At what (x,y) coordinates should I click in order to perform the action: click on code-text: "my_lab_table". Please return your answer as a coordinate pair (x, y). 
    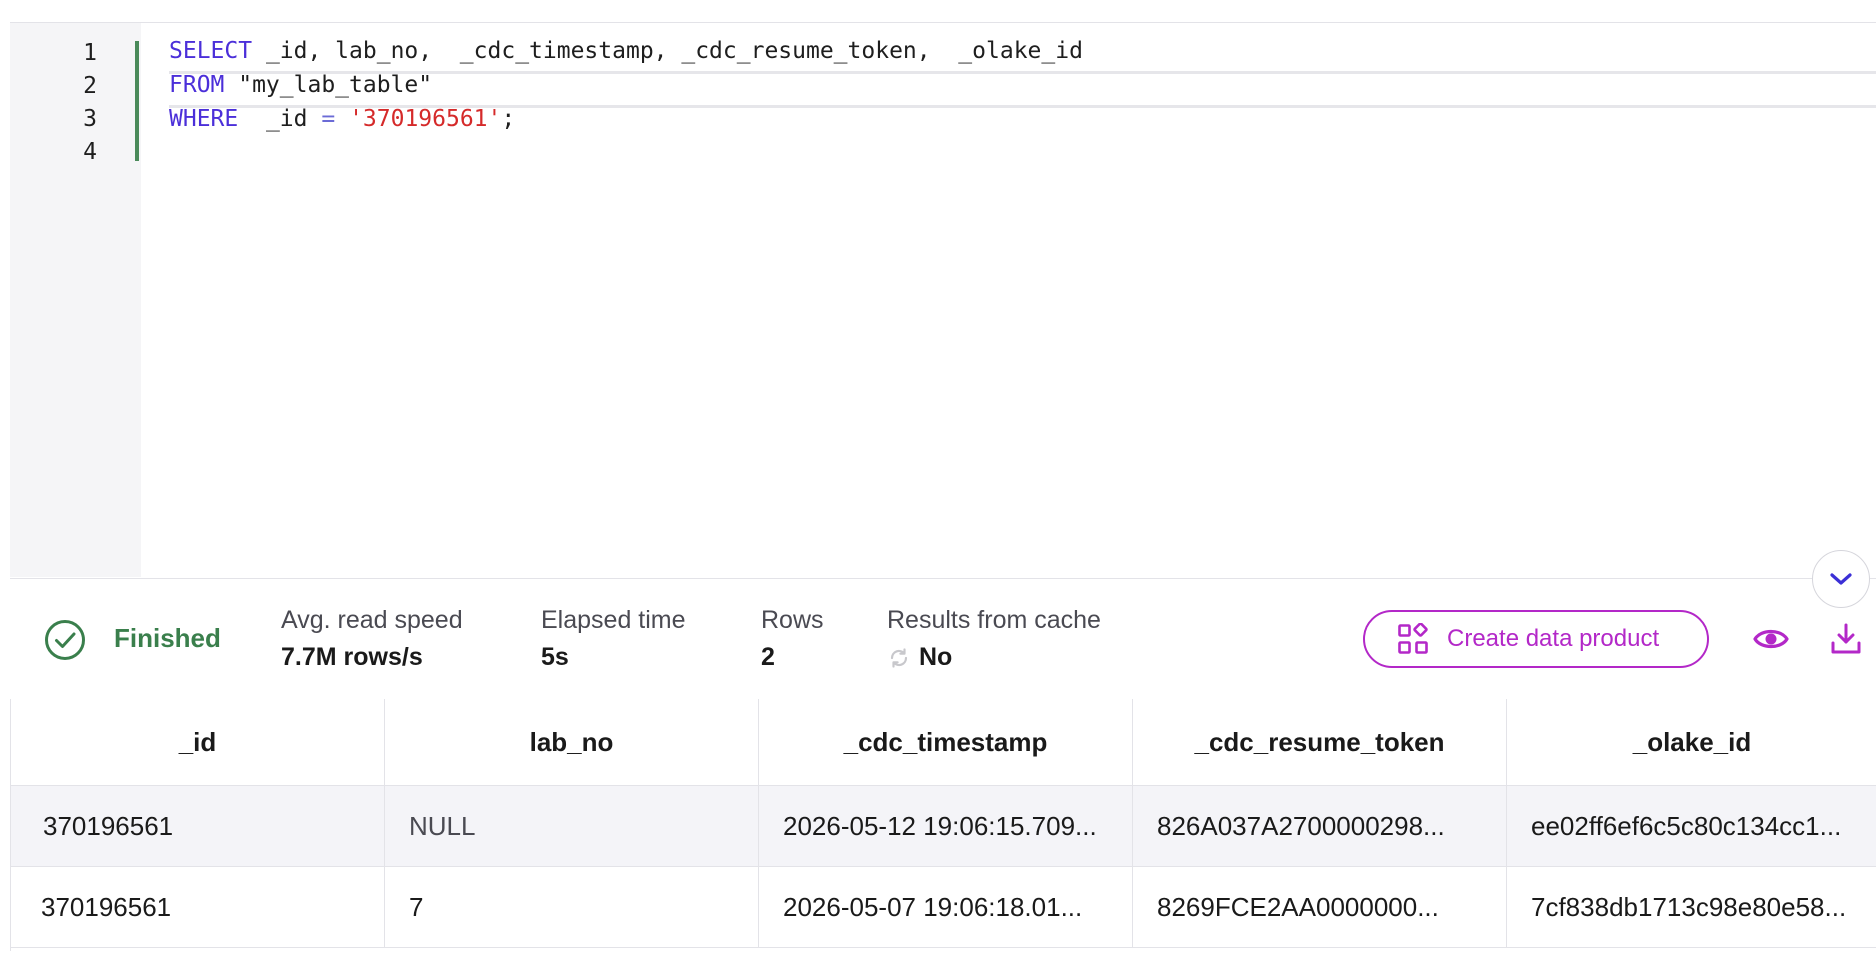
    Looking at the image, I should click on (328, 85).